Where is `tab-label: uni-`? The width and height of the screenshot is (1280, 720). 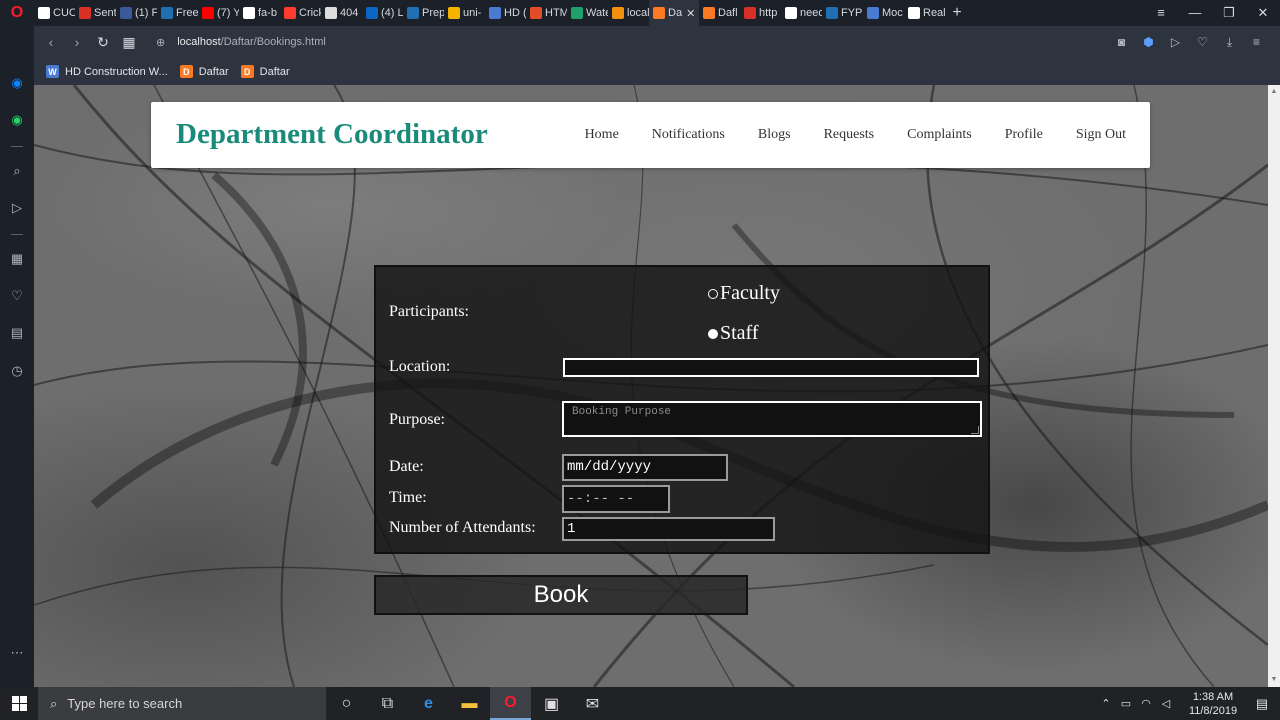
tab-label: uni- is located at coordinates (472, 13).